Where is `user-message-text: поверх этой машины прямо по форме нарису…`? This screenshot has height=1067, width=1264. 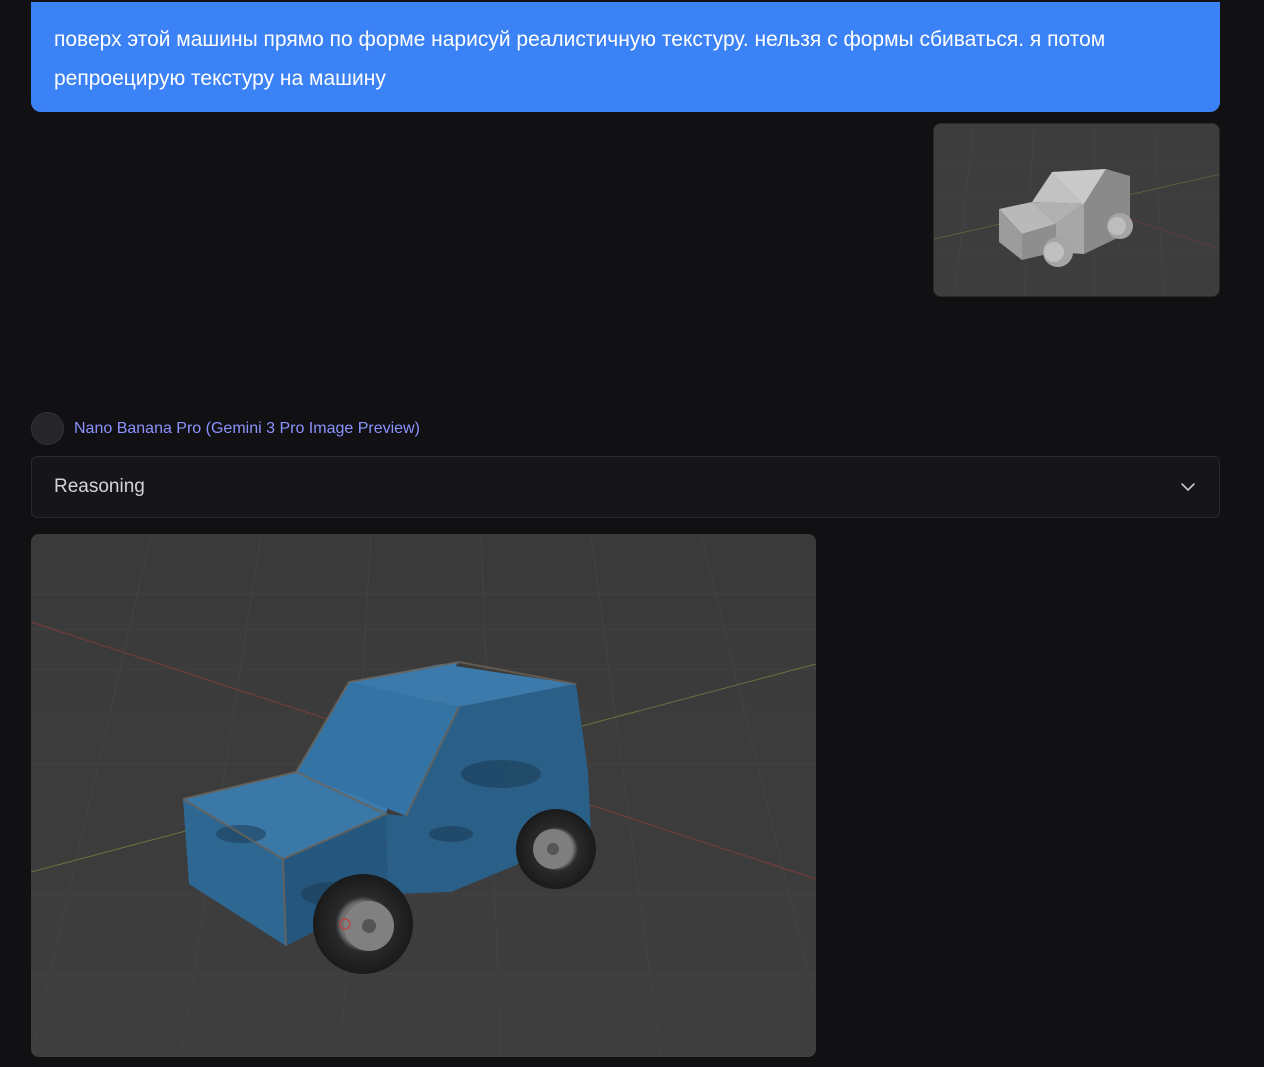
user-message-text: поверх этой машины прямо по форме нарису… is located at coordinates (580, 59).